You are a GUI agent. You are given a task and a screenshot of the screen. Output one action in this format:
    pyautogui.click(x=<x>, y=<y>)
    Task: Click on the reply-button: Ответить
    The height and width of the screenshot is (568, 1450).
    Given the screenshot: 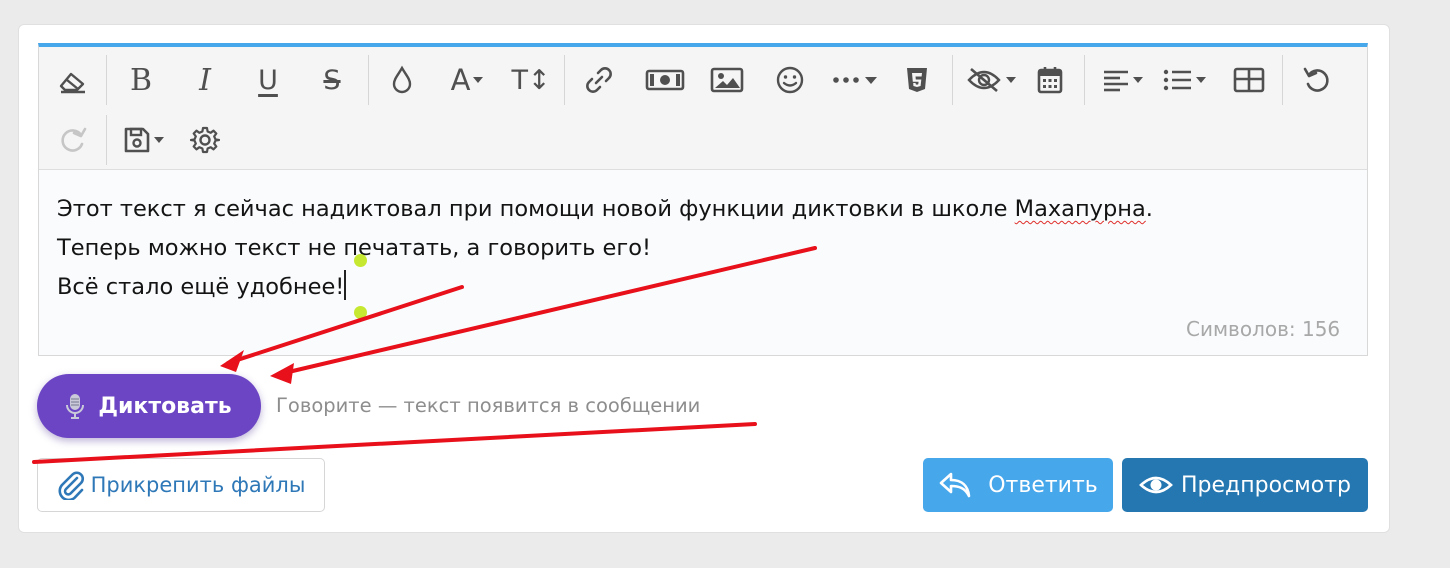 What is the action you would take?
    pyautogui.click(x=1018, y=485)
    